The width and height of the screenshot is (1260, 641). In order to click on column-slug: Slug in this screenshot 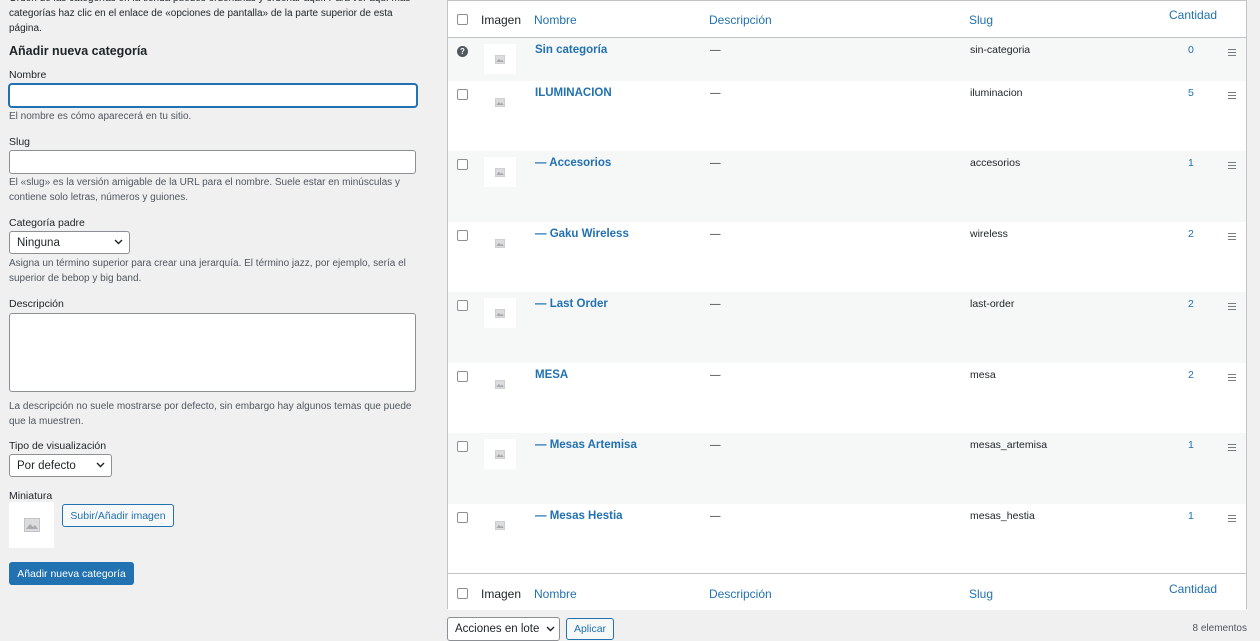, I will do `click(981, 20)`.